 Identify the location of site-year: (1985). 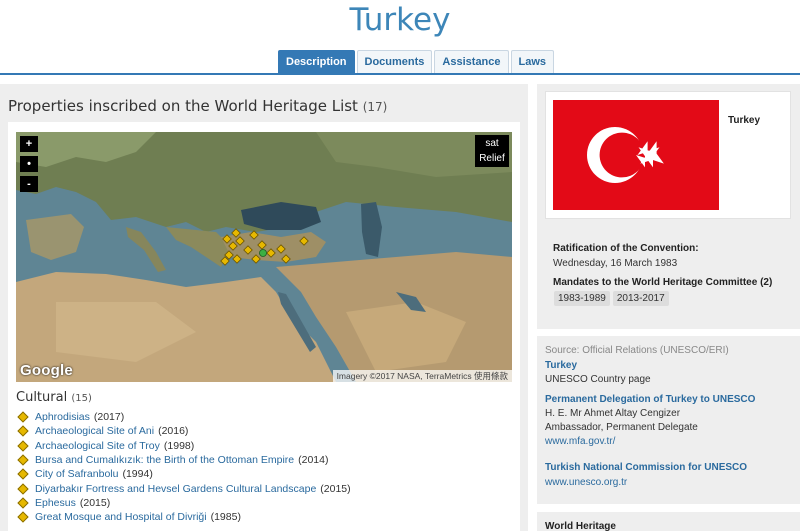
(225, 517).